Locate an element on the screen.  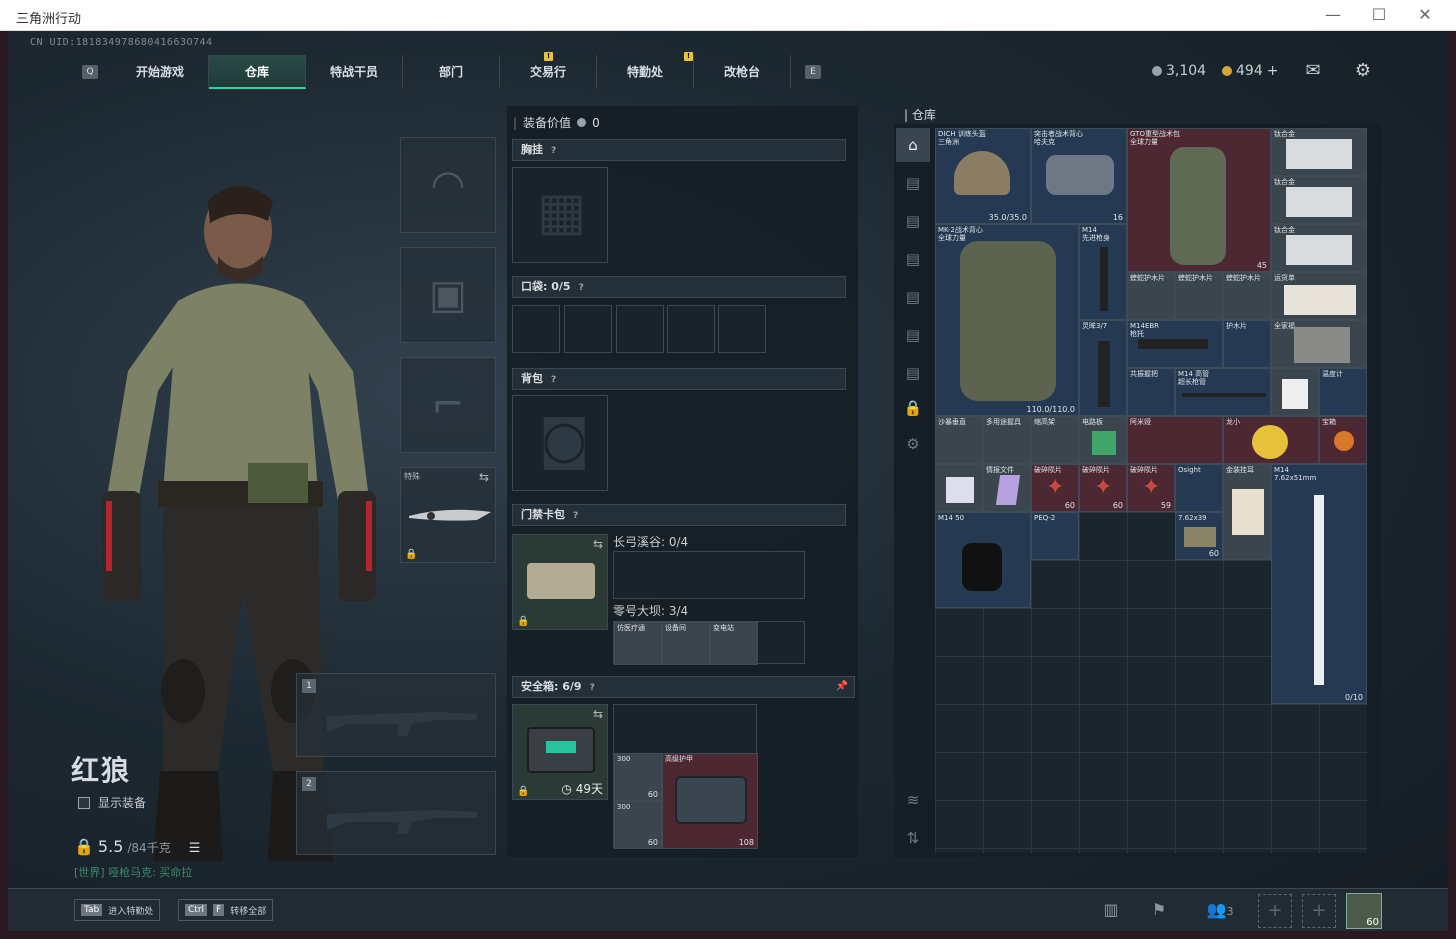
item-barrel: M14 高管 超长枪管 is located at coordinates (1223, 392).